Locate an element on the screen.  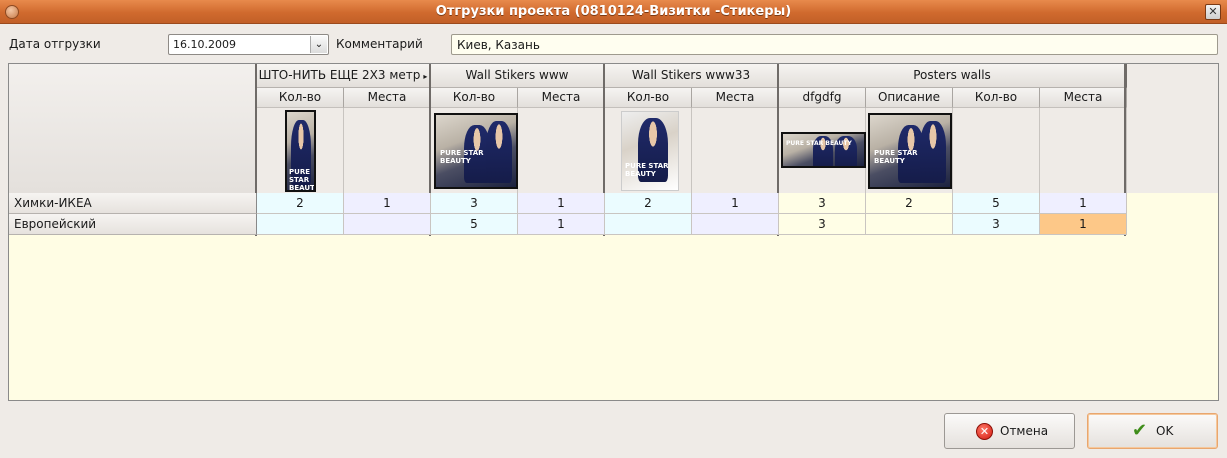
cancel-button: ✕ Отмена is located at coordinates (1009, 431).